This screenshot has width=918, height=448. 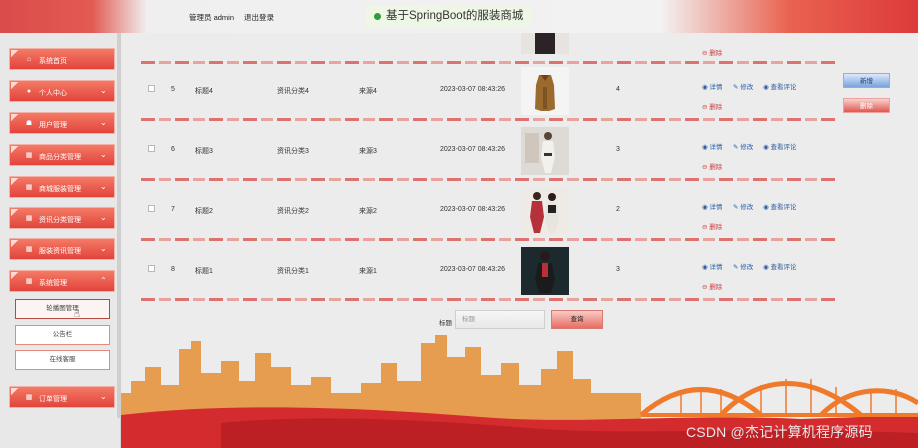 What do you see at coordinates (29, 91) in the screenshot?
I see `user-icon: ●` at bounding box center [29, 91].